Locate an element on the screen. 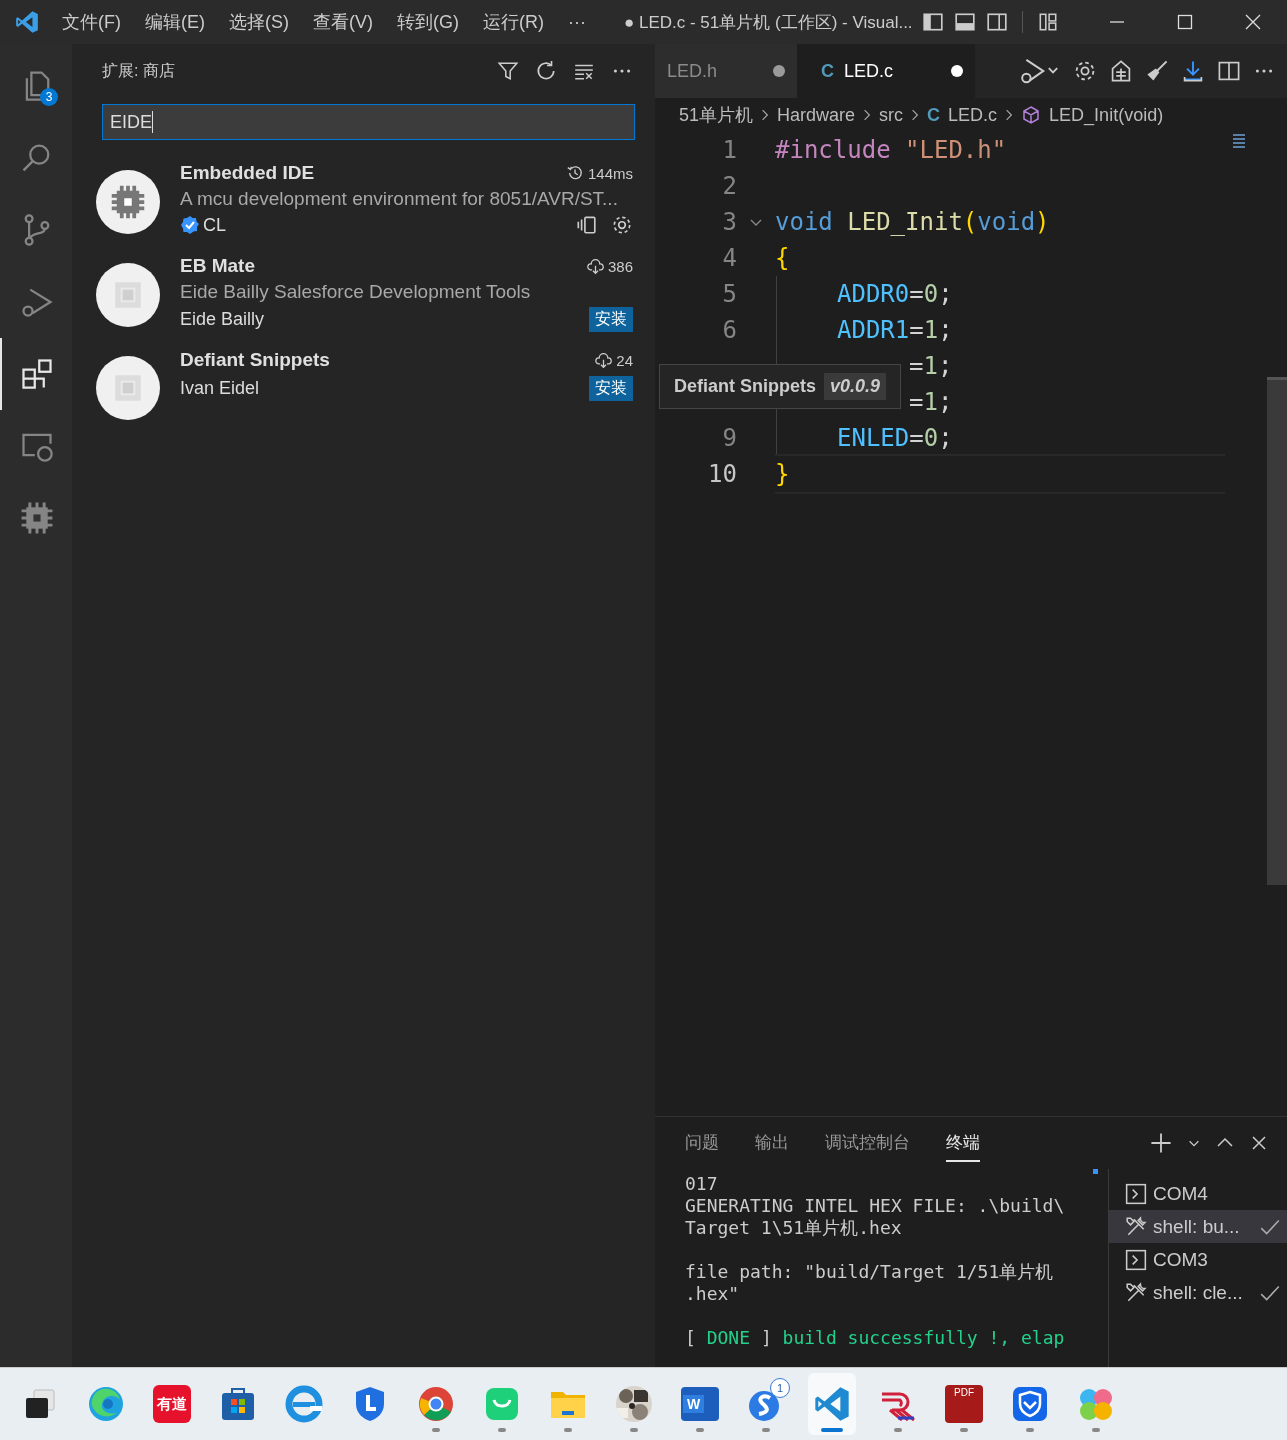 The height and width of the screenshot is (1440, 1287). taskbar-app: 有道 is located at coordinates (172, 1404).